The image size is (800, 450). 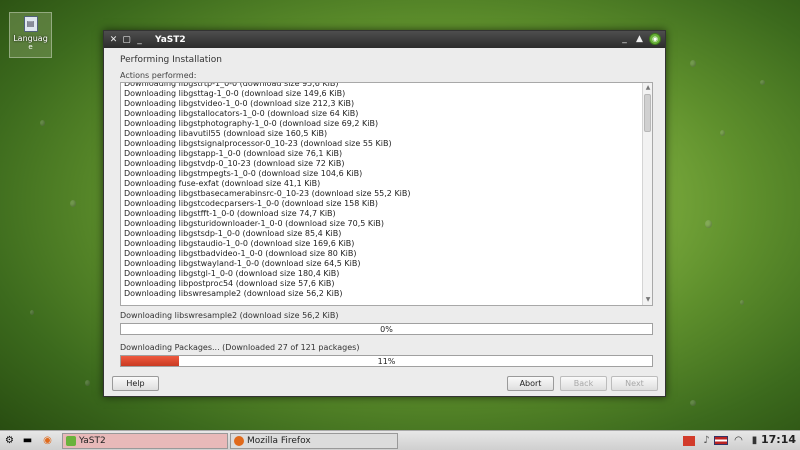 I want to click on scroll-up-arrow-icon: ▲, so click(x=647, y=88).